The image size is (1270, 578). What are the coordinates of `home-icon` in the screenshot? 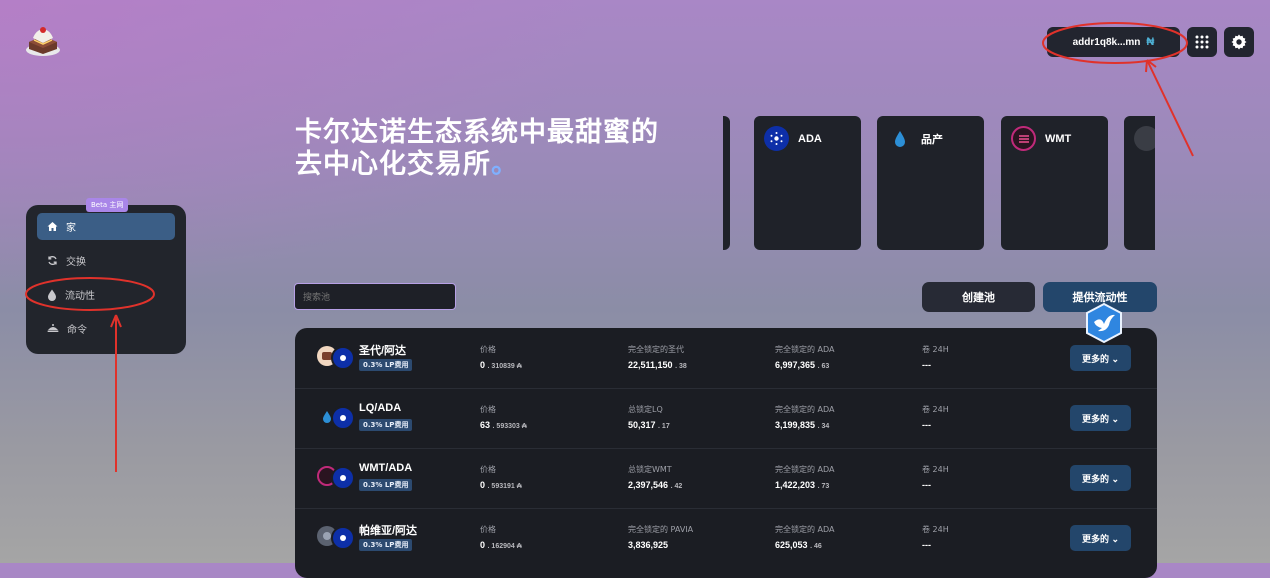 It's located at (52, 226).